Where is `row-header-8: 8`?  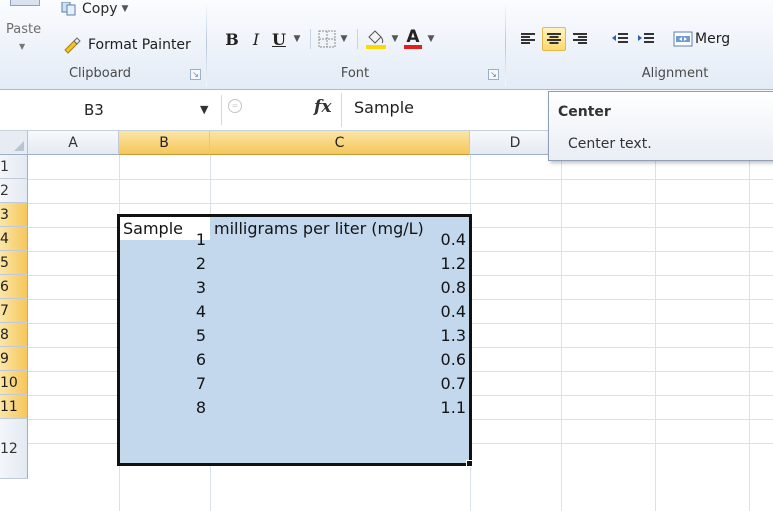 row-header-8: 8 is located at coordinates (14, 335).